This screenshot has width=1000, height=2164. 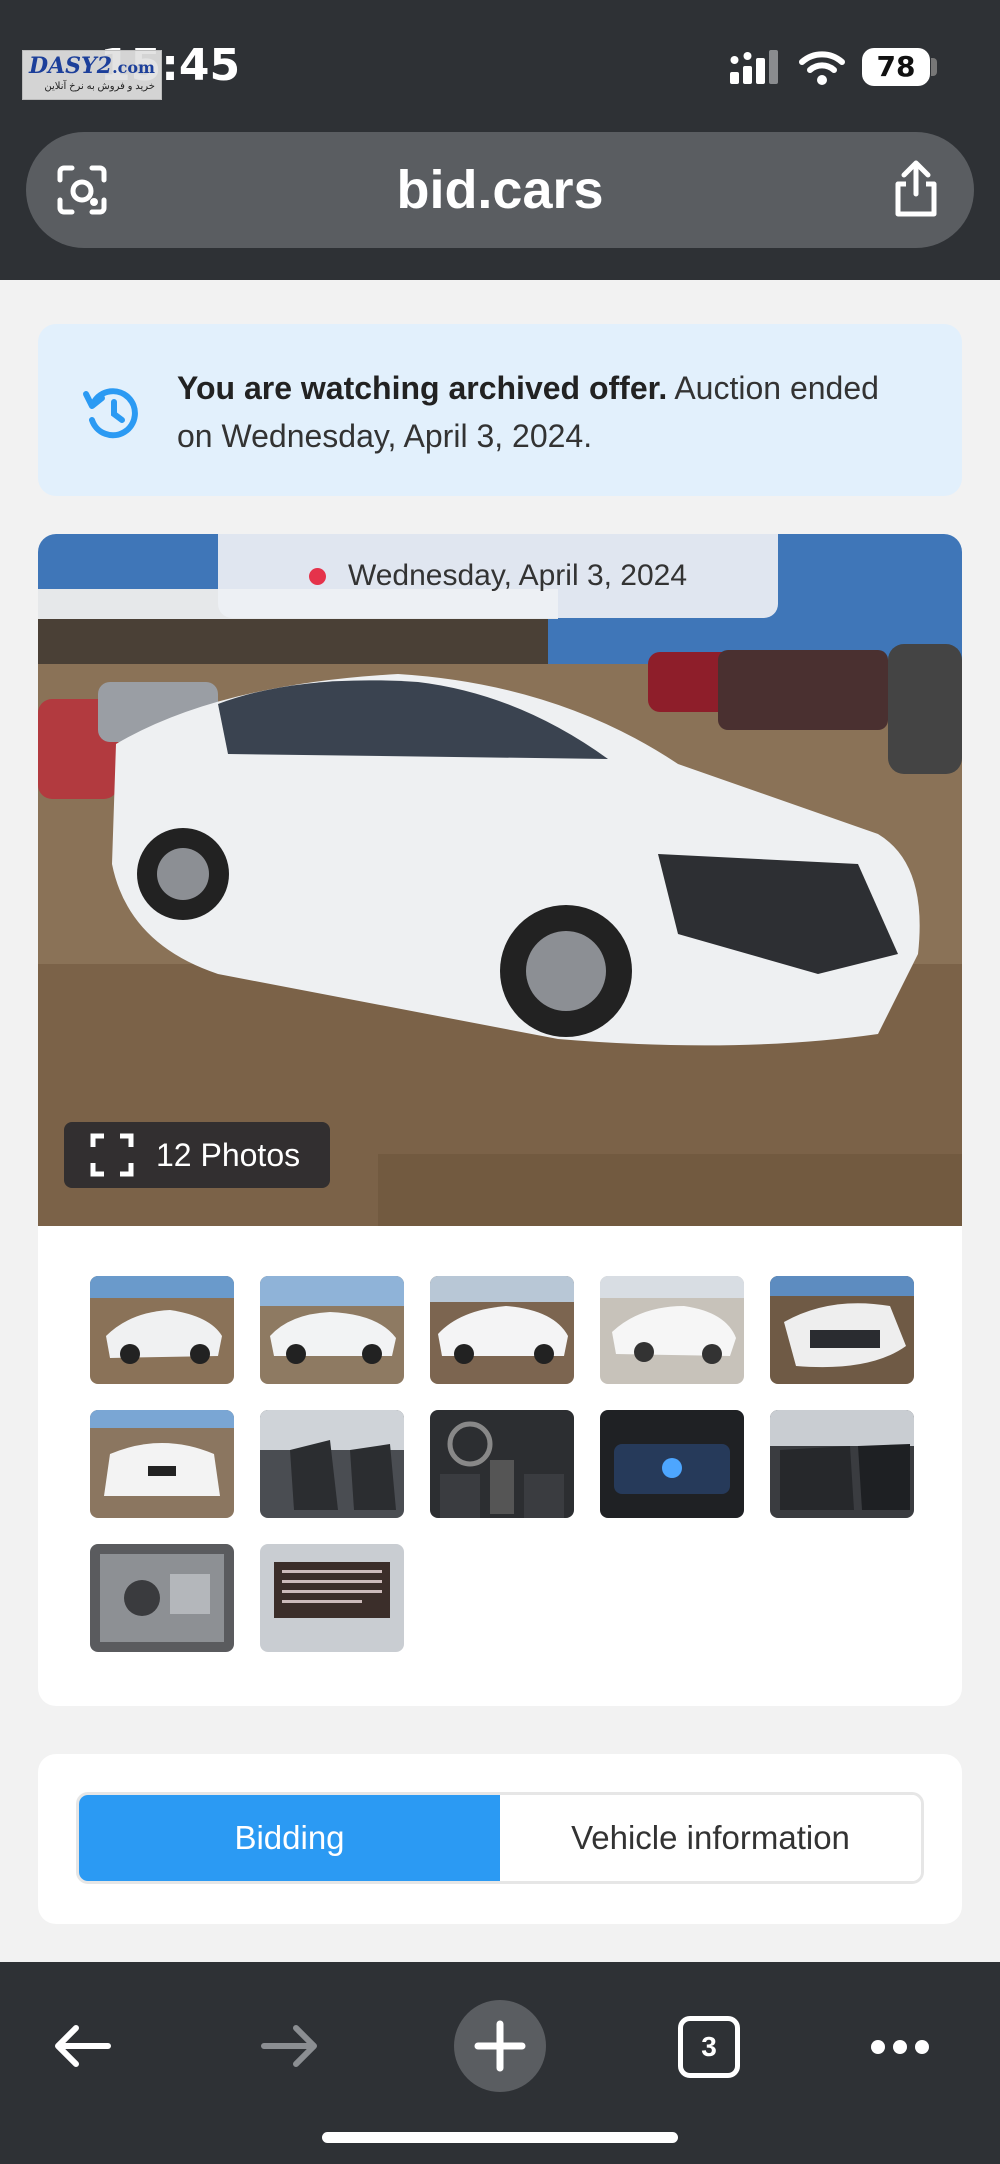 I want to click on tab-vehicle-information: Vehicle information, so click(x=710, y=1838).